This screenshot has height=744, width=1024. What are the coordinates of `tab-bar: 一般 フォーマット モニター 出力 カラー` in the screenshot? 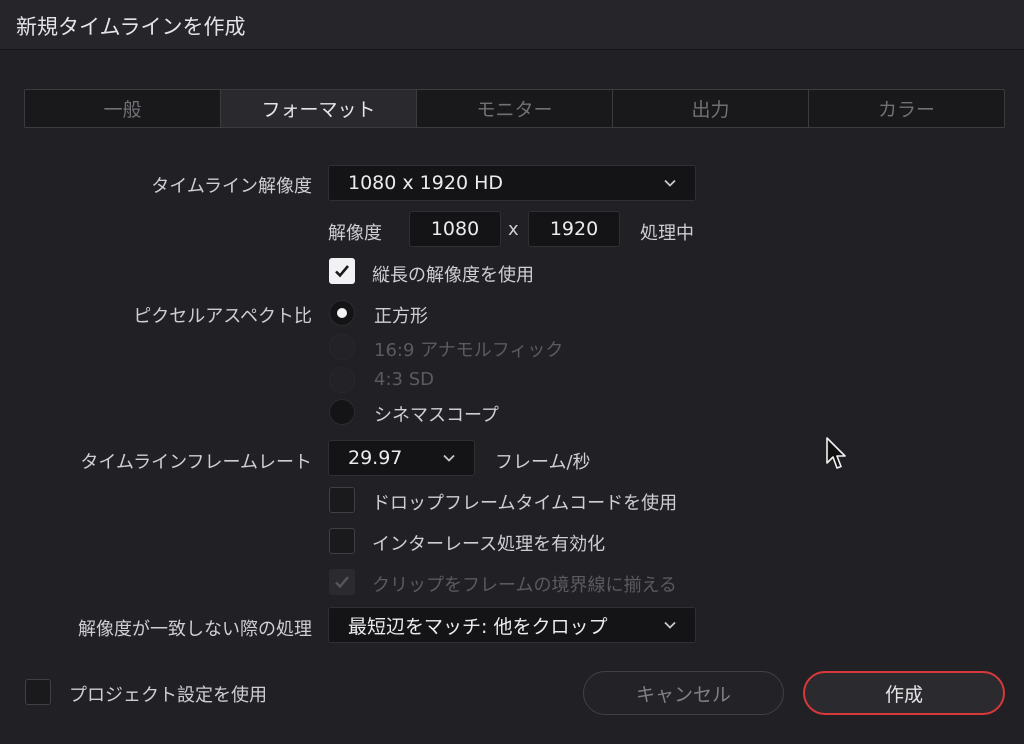 It's located at (514, 108).